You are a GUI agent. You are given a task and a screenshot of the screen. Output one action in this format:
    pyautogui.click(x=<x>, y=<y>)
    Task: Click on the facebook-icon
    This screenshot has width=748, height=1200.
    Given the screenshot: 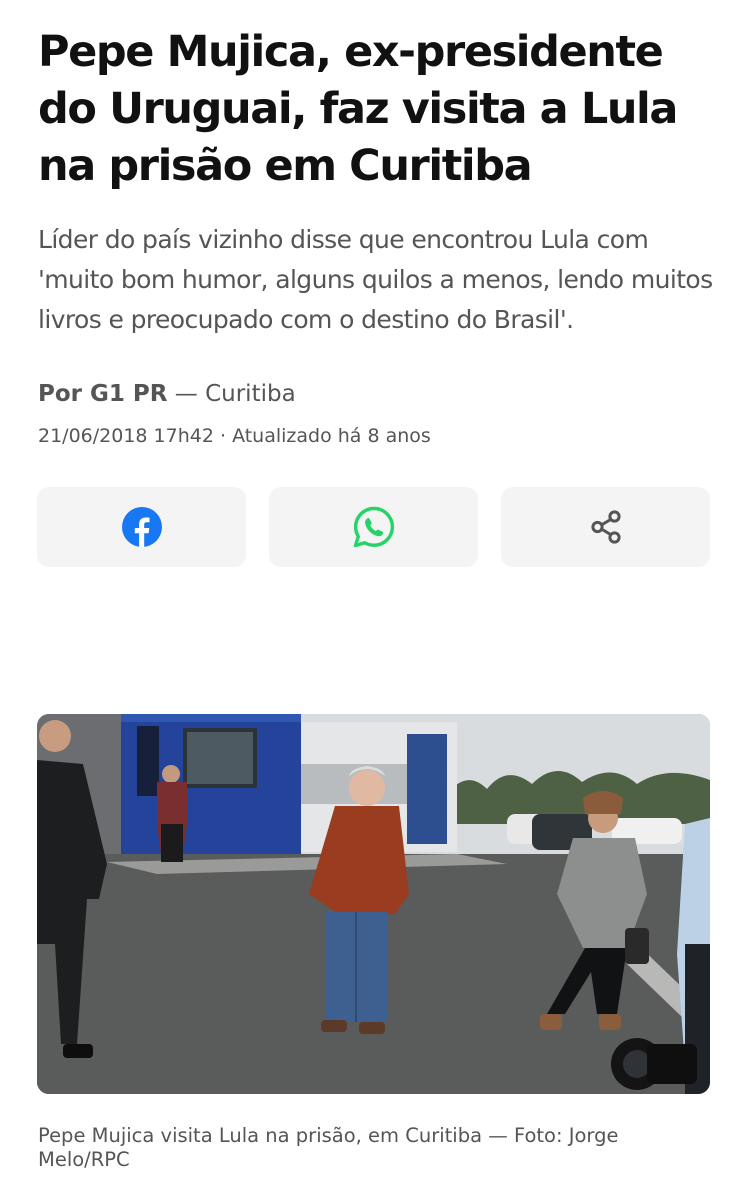 What is the action you would take?
    pyautogui.click(x=141, y=527)
    